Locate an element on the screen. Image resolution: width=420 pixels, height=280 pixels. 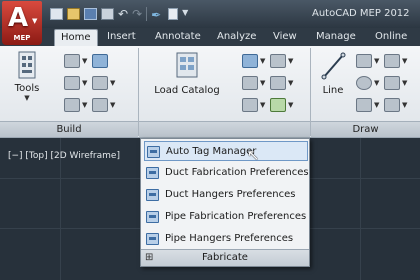
hanger-dropdown-icon: ▼ is located at coordinates (112, 105).